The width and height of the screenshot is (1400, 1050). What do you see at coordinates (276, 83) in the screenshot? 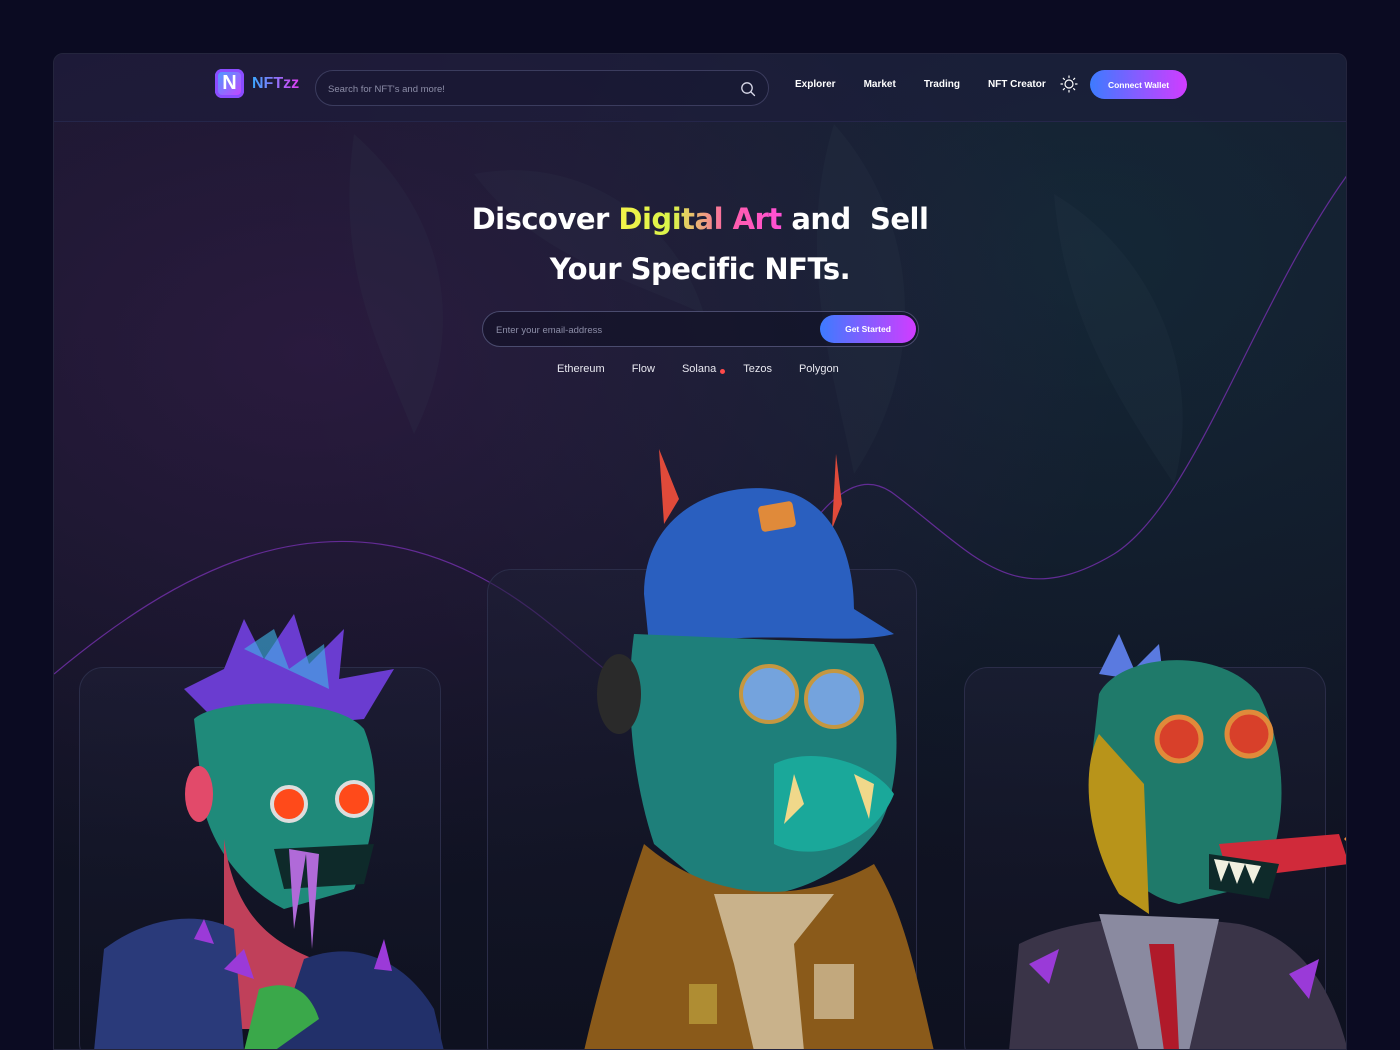
I see `brand-name: NFTzz` at bounding box center [276, 83].